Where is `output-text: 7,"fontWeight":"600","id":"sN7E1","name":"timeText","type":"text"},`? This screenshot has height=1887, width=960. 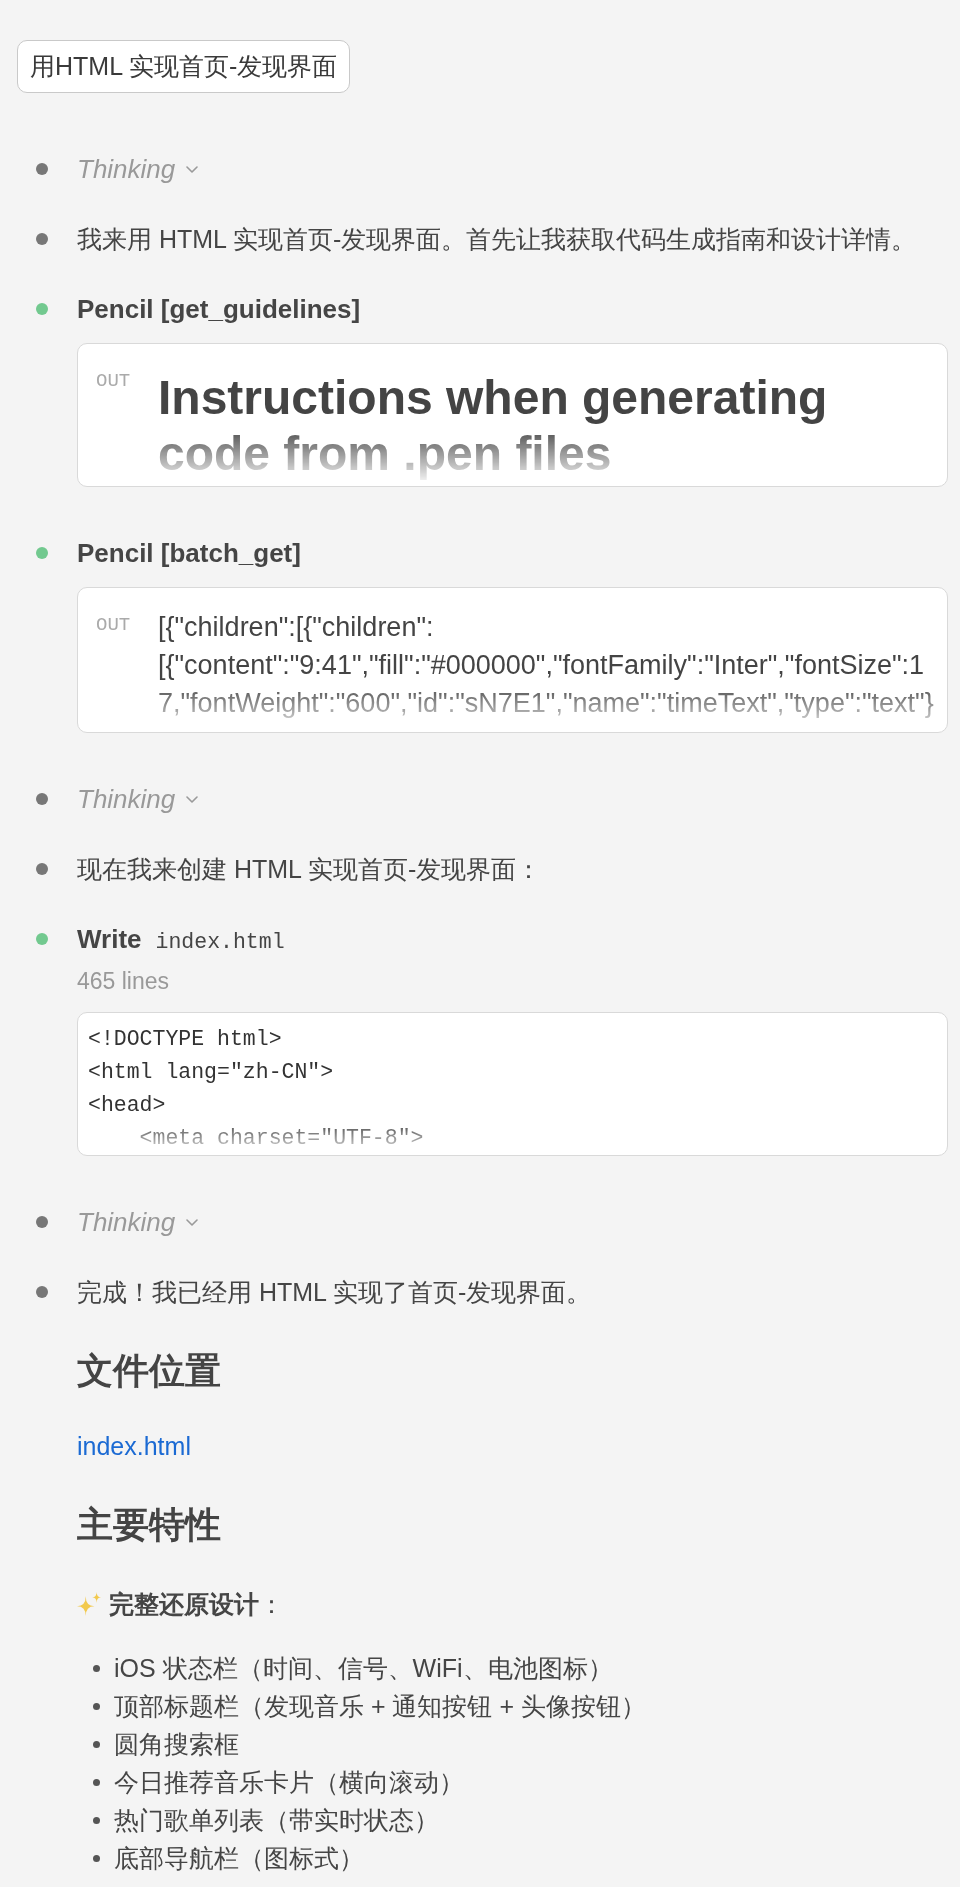 output-text: 7,"fontWeight":"600","id":"sN7E1","name":"timeText","type":"text"}, is located at coordinates (550, 703).